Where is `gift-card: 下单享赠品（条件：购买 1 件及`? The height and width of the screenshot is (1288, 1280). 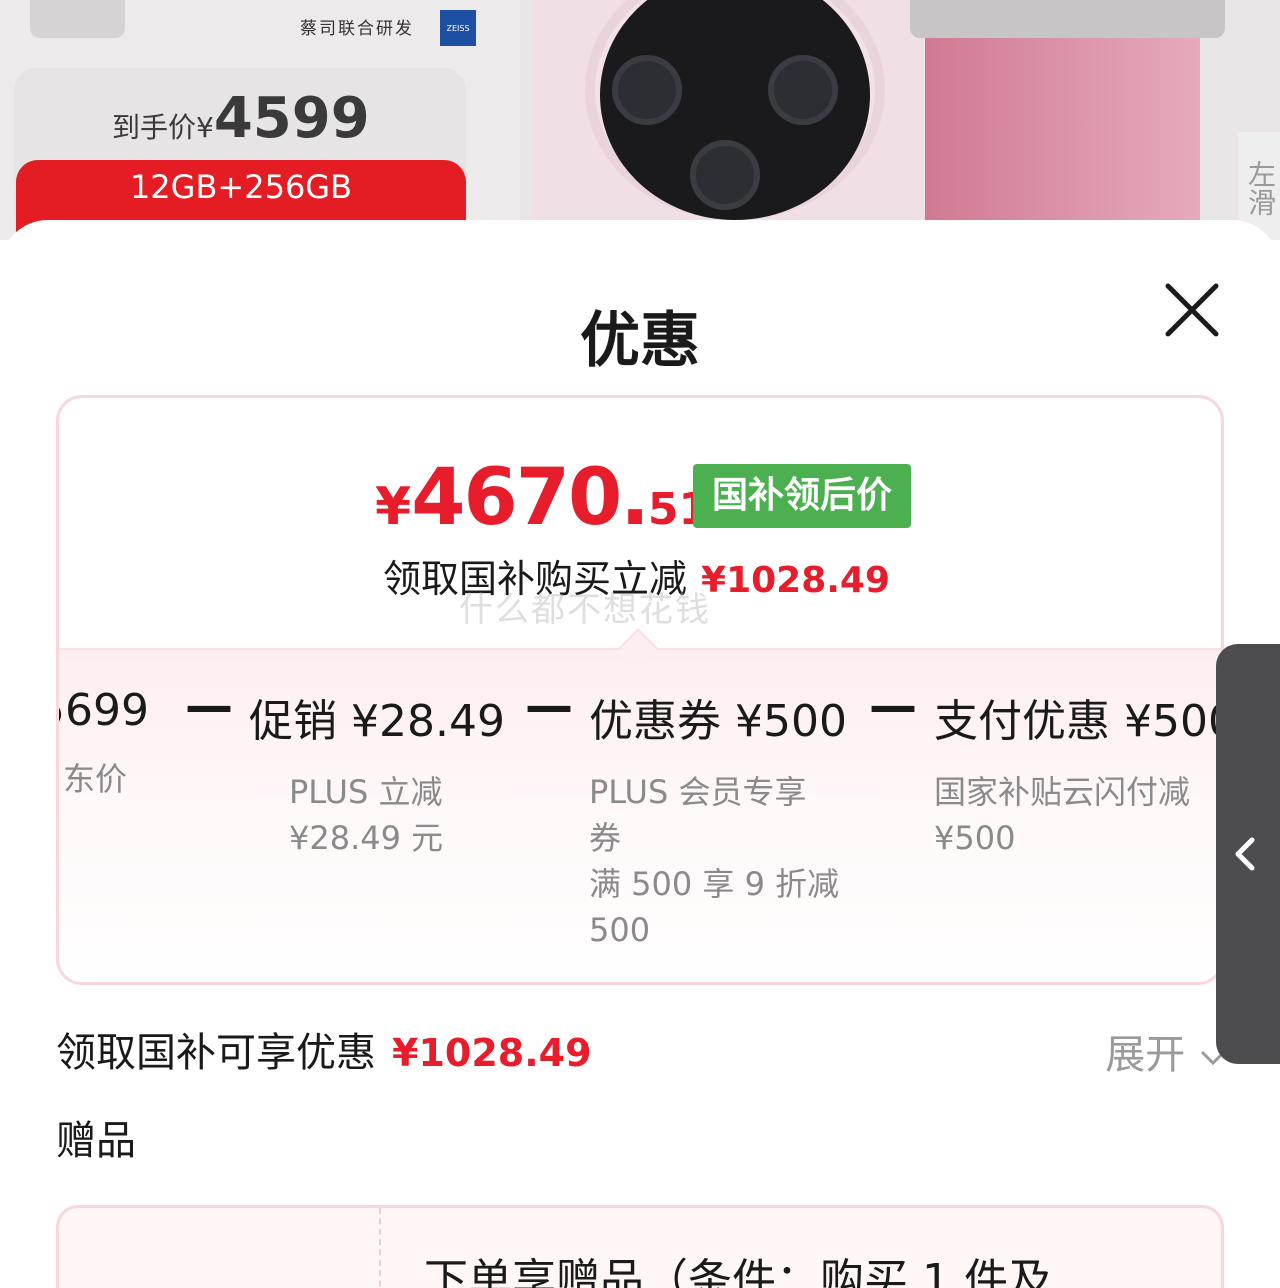
gift-card: 下单享赠品（条件：购买 1 件及 is located at coordinates (640, 1246).